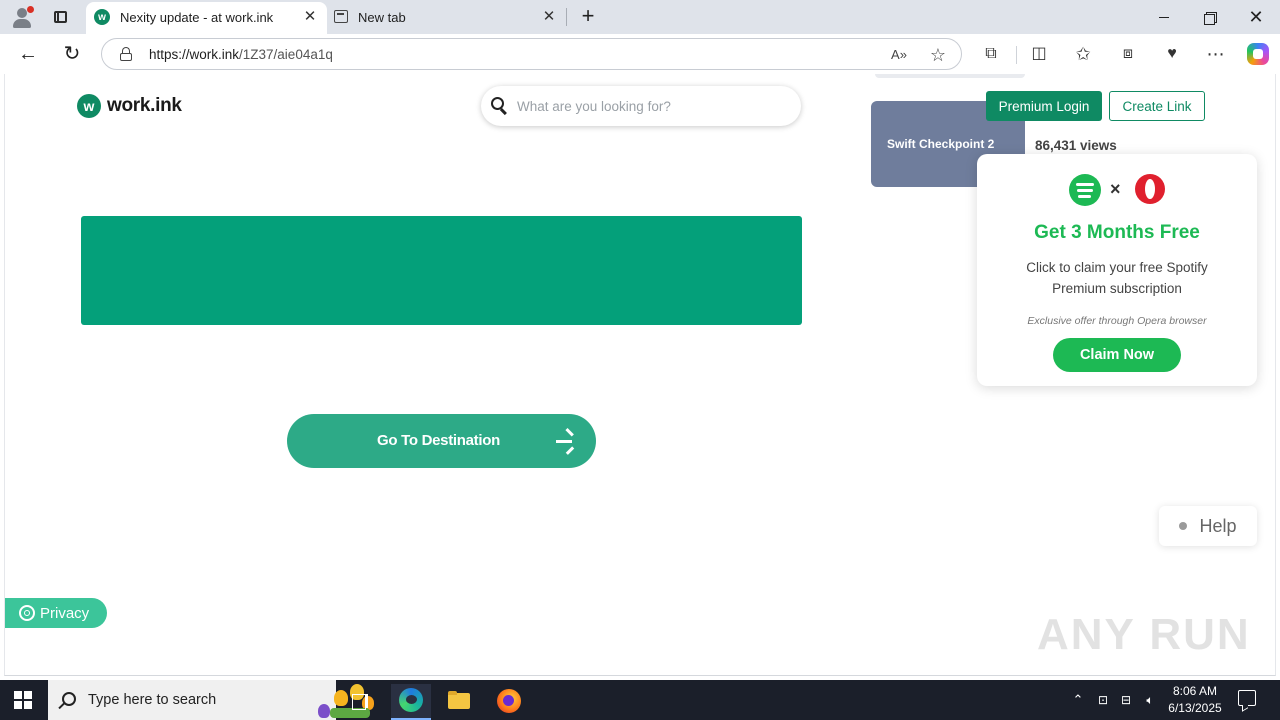 Image resolution: width=1280 pixels, height=720 pixels. What do you see at coordinates (102, 17) in the screenshot?
I see `work-ink-icon: w` at bounding box center [102, 17].